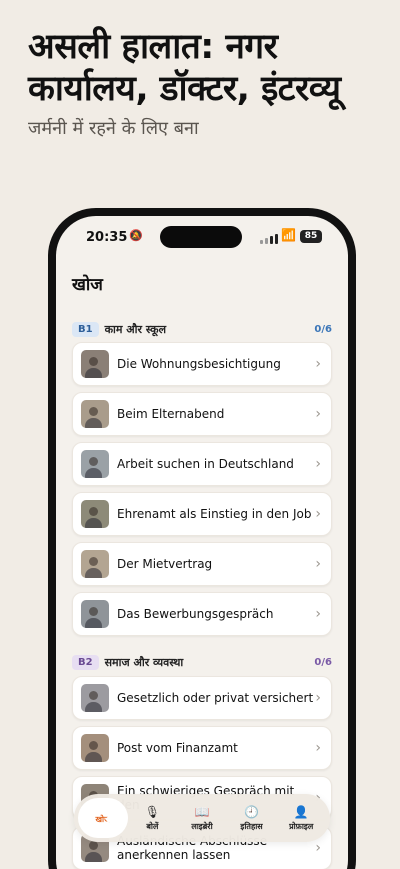 The height and width of the screenshot is (869, 400). Describe the element at coordinates (113, 128) in the screenshot. I see `hero-subtitle: जर्मनी में रहने के लिए बना` at that location.